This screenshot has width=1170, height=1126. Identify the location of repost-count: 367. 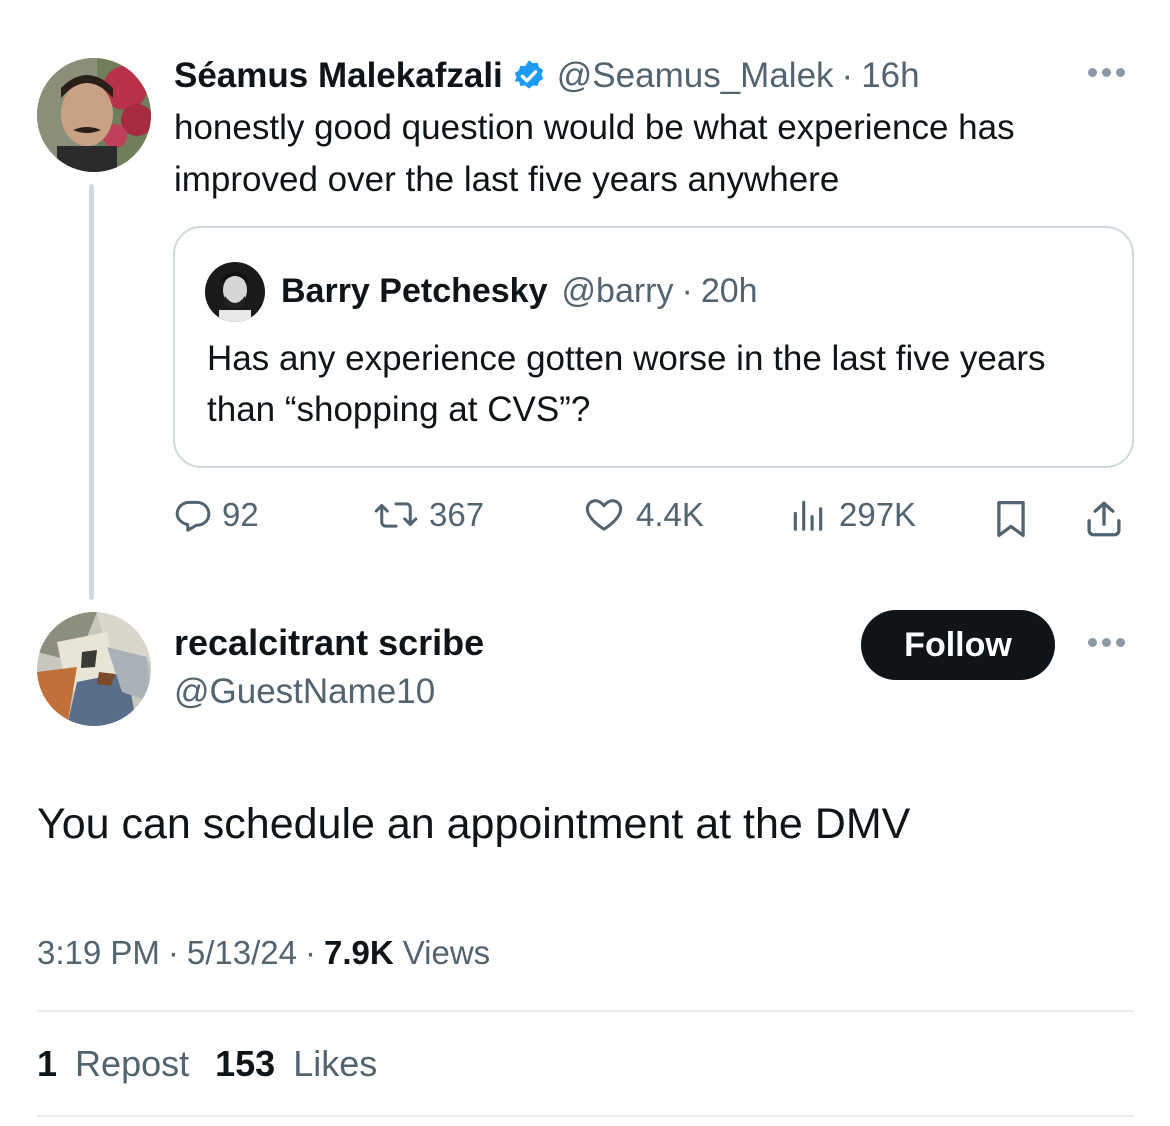
(457, 514).